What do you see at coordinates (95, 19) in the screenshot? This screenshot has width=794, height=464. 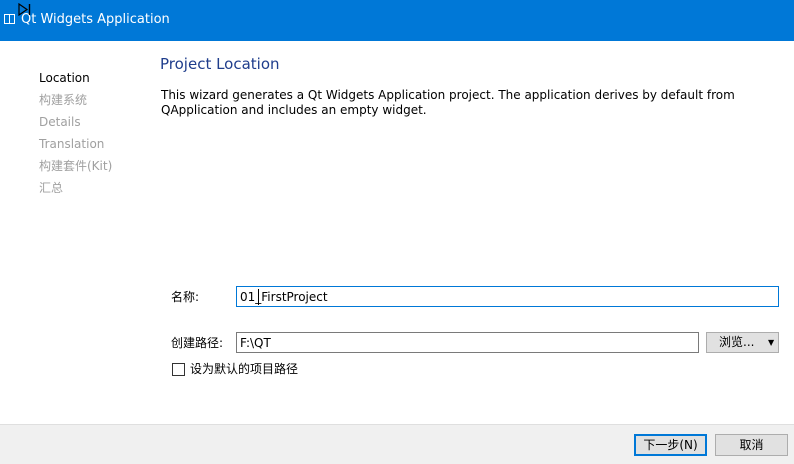 I see `window-title: Qt Widgets Application` at bounding box center [95, 19].